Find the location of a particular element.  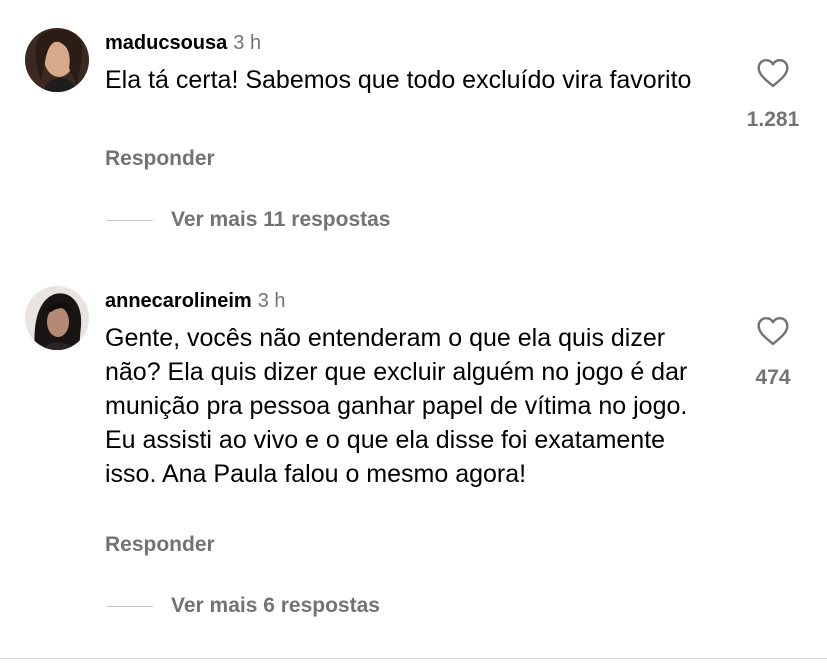

view-more-replies-button: Ver mais 11 respostas is located at coordinates (249, 220).